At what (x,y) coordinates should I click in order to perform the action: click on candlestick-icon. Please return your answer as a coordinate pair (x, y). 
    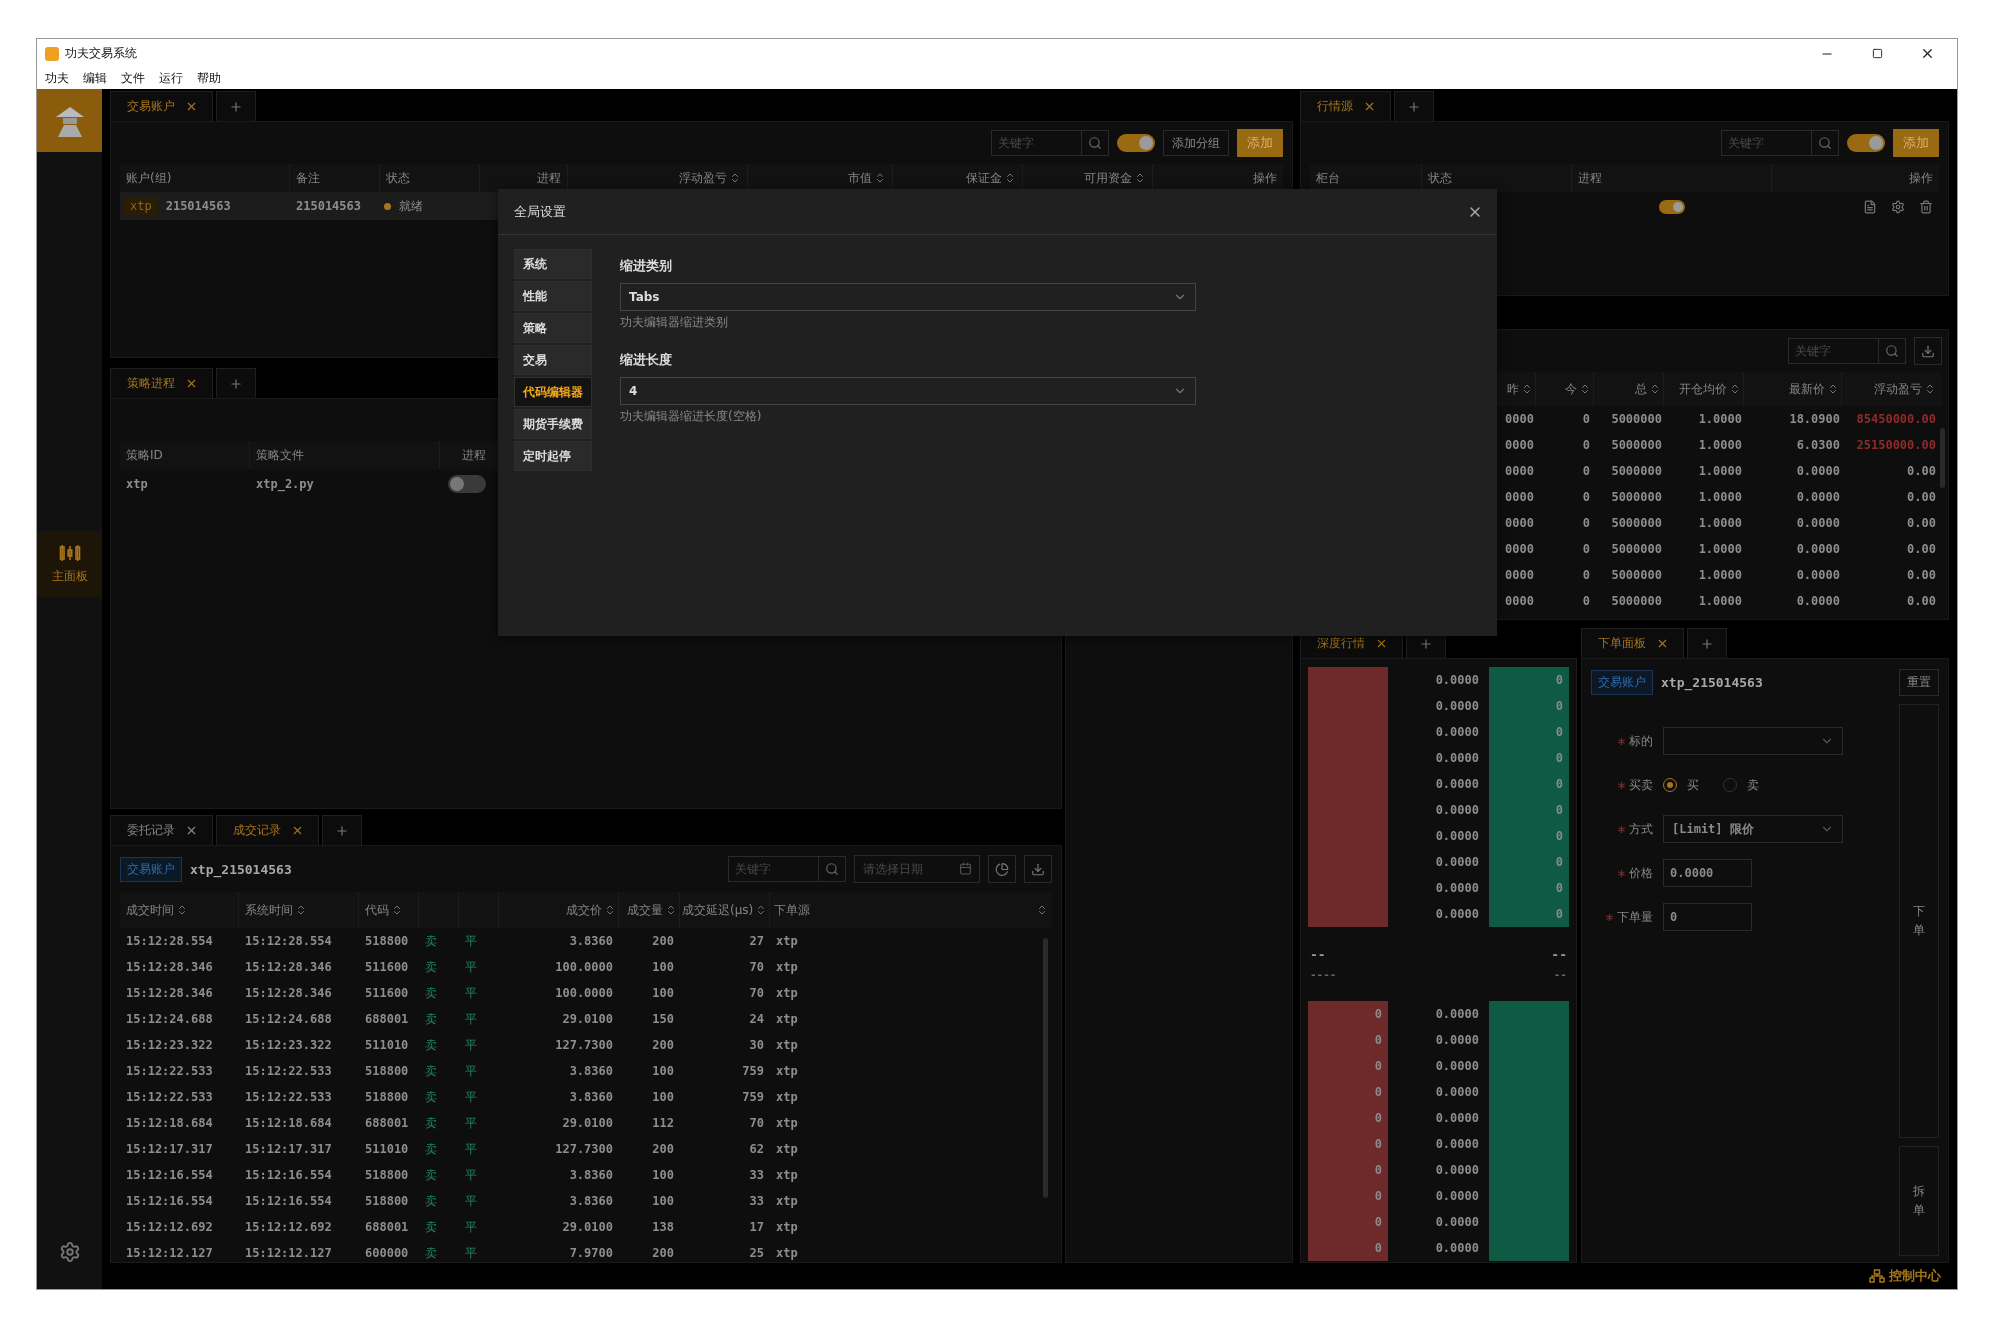
    Looking at the image, I should click on (69, 552).